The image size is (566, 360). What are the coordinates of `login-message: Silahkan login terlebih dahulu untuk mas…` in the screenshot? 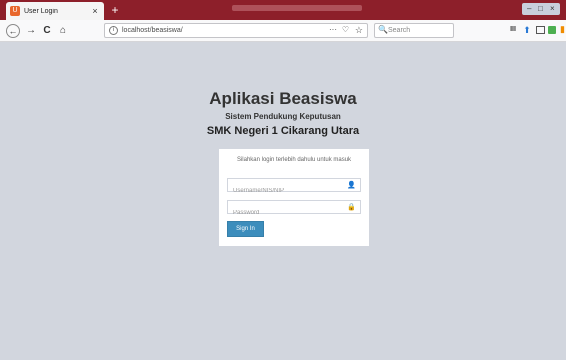 It's located at (294, 160).